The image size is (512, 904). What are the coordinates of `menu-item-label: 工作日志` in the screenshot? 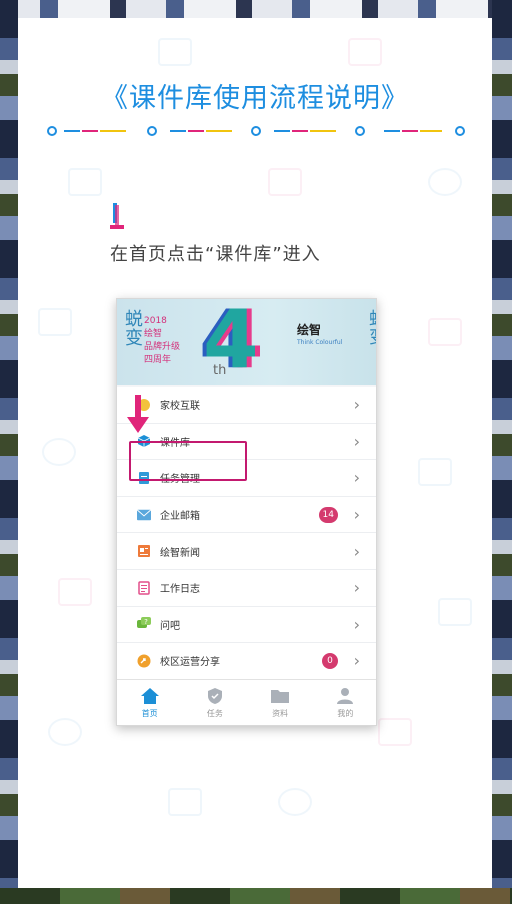 It's located at (180, 590).